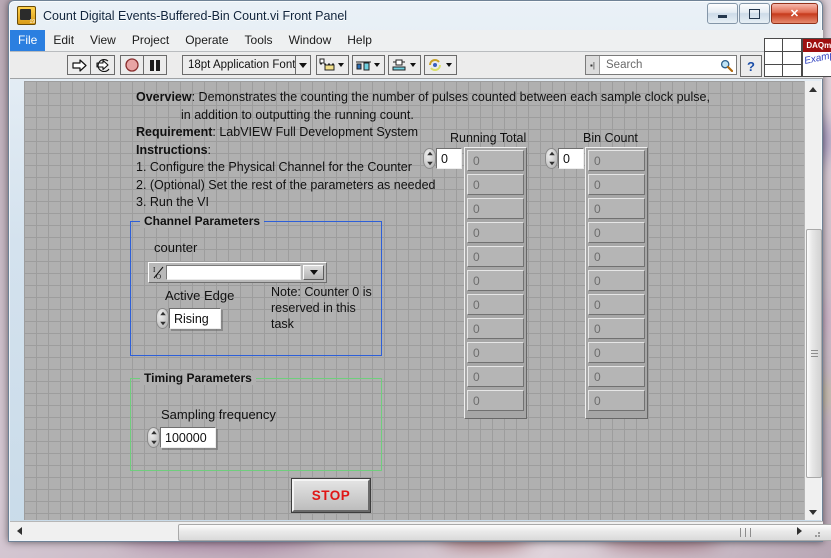 Image resolution: width=831 pixels, height=558 pixels. Describe the element at coordinates (198, 378) in the screenshot. I see `timing-parameters-title: Timing Parameters` at that location.